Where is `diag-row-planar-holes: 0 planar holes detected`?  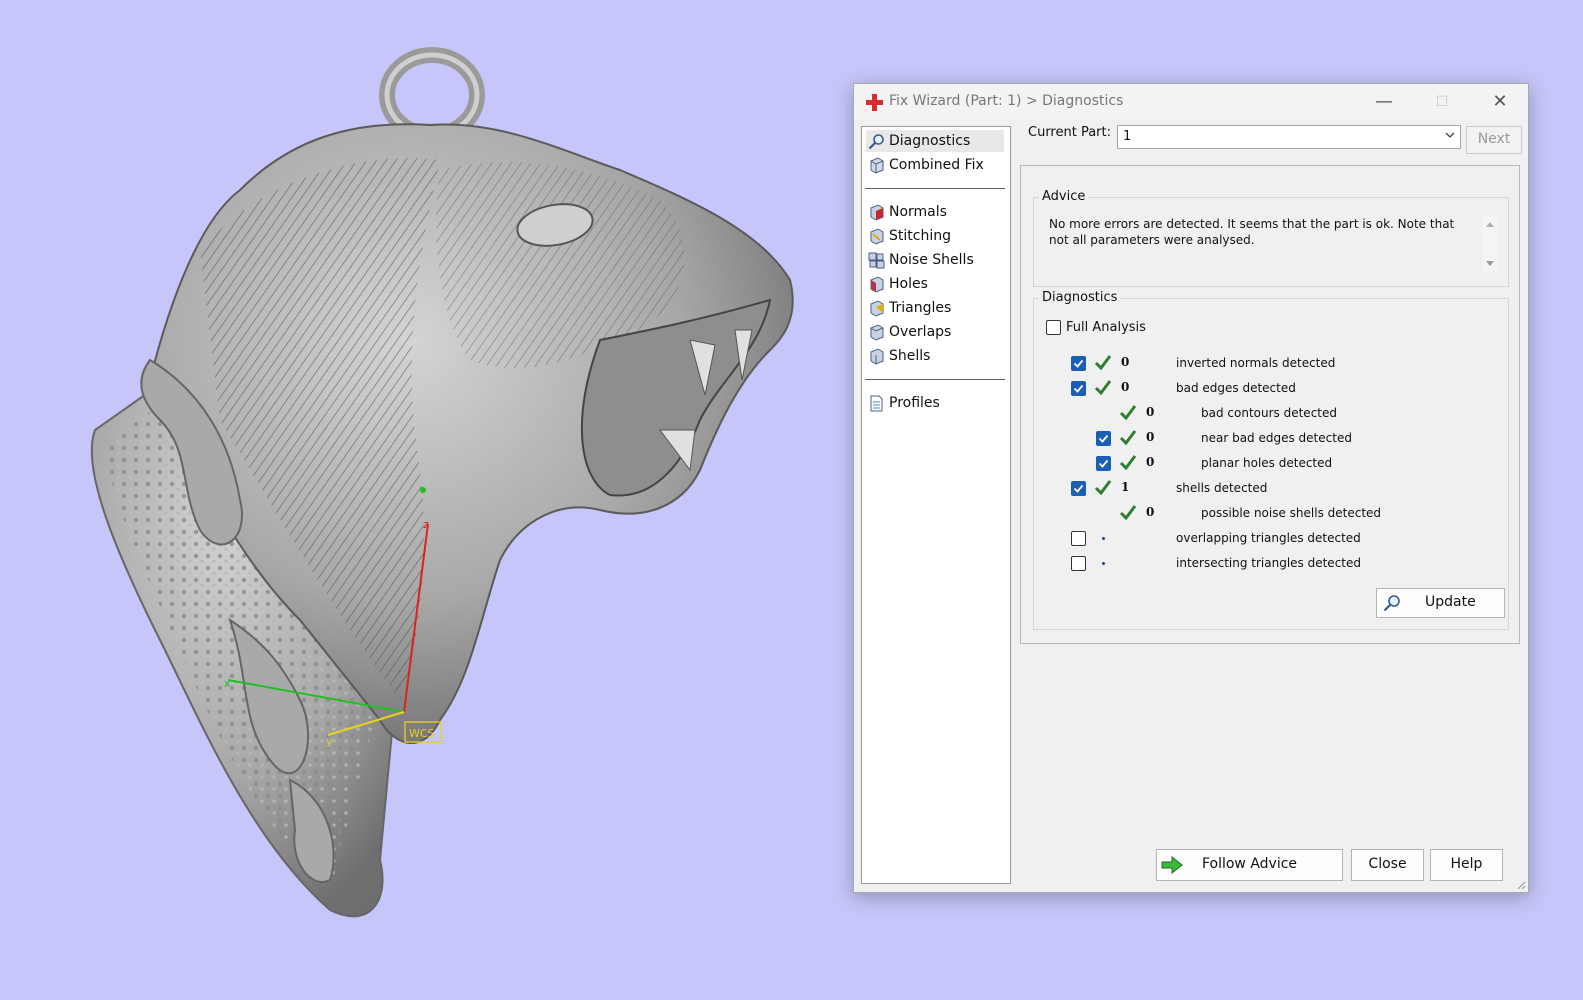 diag-row-planar-holes: 0 planar holes detected is located at coordinates (1269, 464).